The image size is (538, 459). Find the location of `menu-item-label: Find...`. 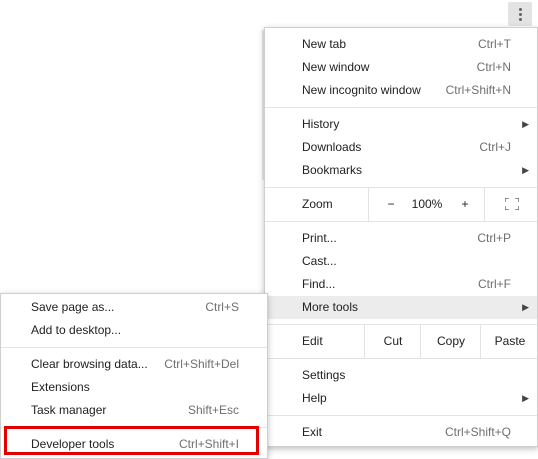

menu-item-label: Find... is located at coordinates (319, 284).